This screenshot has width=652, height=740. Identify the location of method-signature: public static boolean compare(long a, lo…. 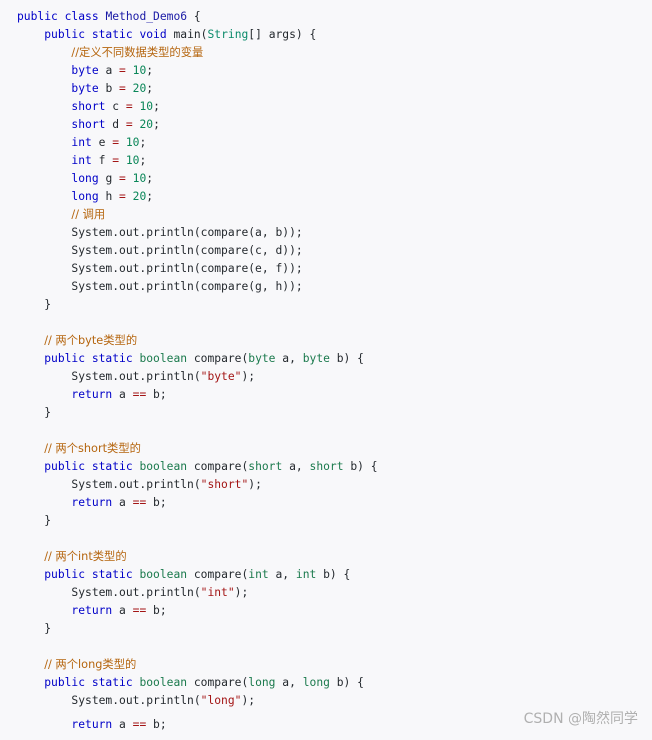
(334, 683).